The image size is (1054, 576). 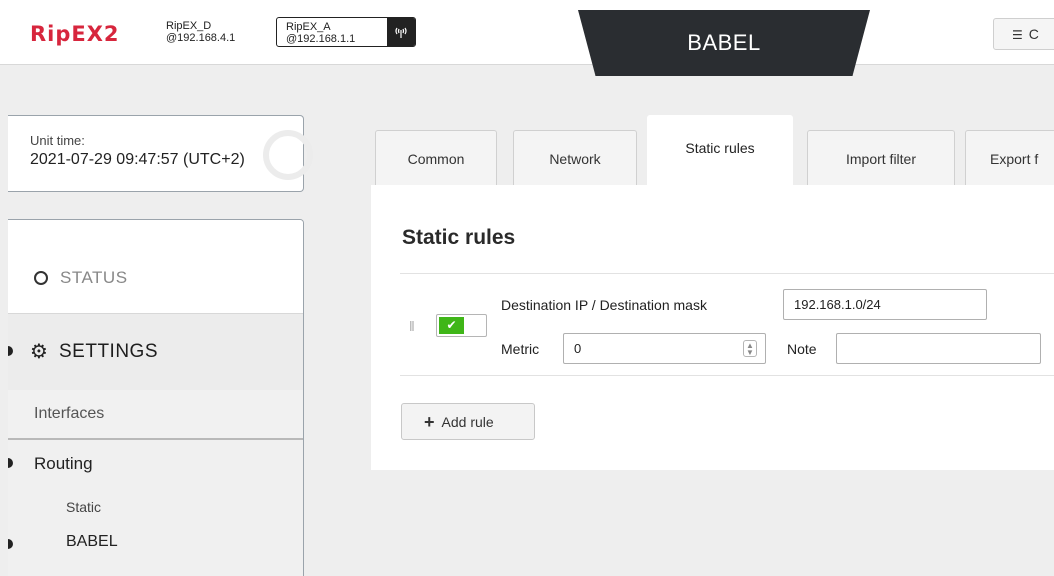 I want to click on sidebar-subitem-static: Static, so click(x=155, y=509).